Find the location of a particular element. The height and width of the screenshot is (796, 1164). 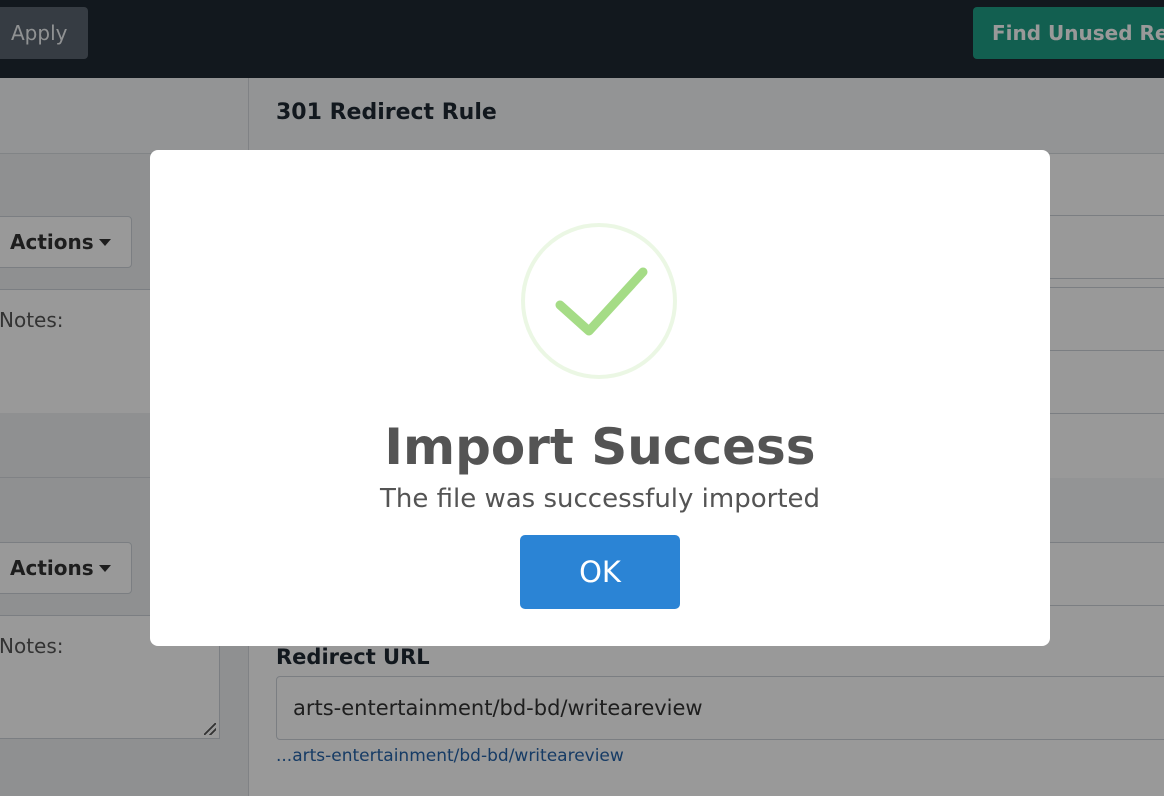

checkmark-success-icon is located at coordinates (599, 301).